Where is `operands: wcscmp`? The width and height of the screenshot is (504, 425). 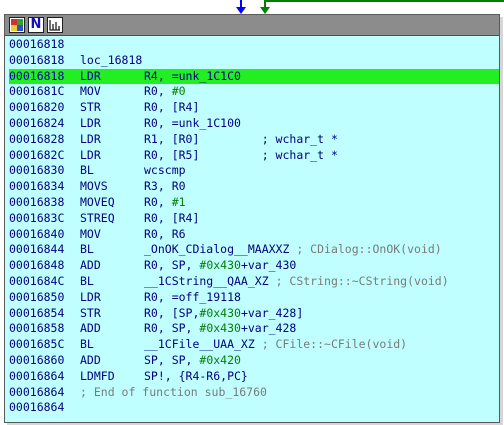
operands: wcscmp is located at coordinates (165, 171).